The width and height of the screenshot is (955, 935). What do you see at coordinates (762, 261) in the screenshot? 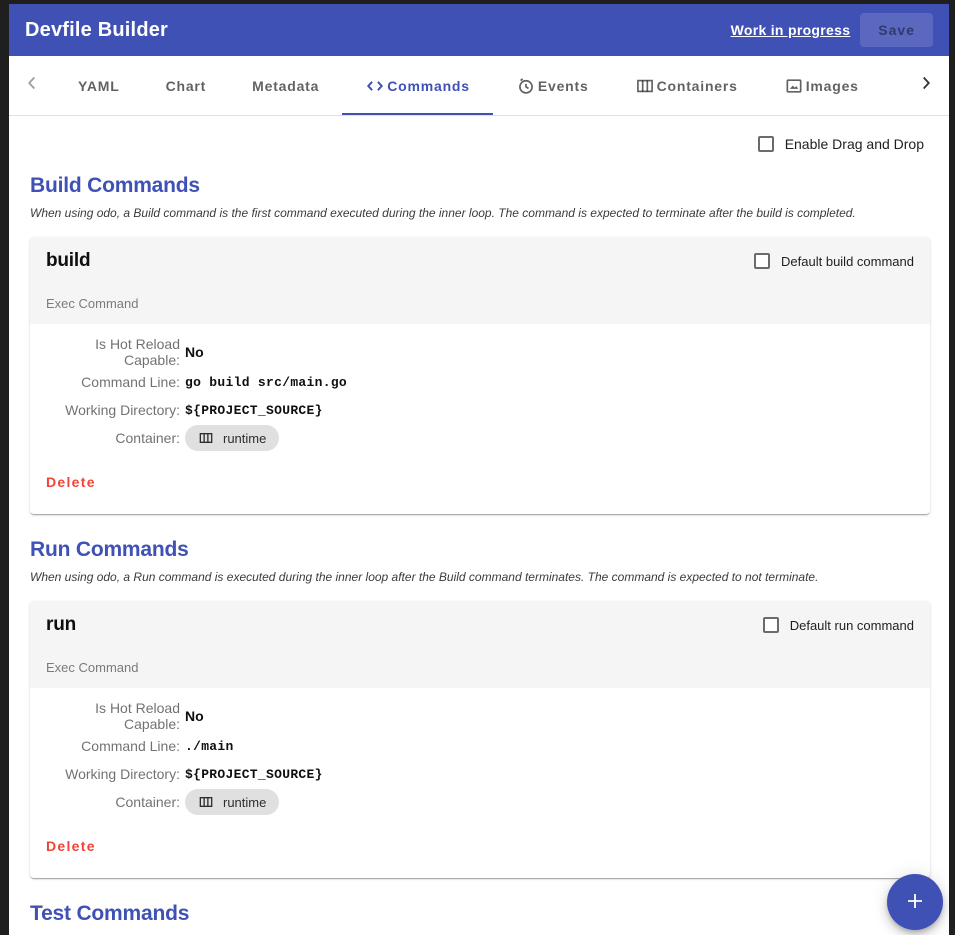
I see `default-build-command-checkbox` at bounding box center [762, 261].